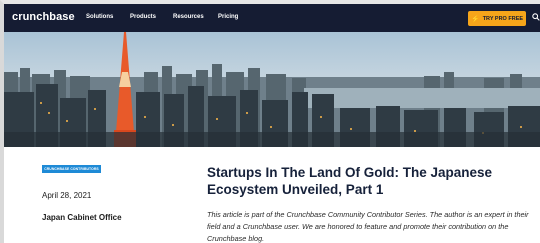  What do you see at coordinates (82, 217) in the screenshot?
I see `author-name: Japan Cabinet Office` at bounding box center [82, 217].